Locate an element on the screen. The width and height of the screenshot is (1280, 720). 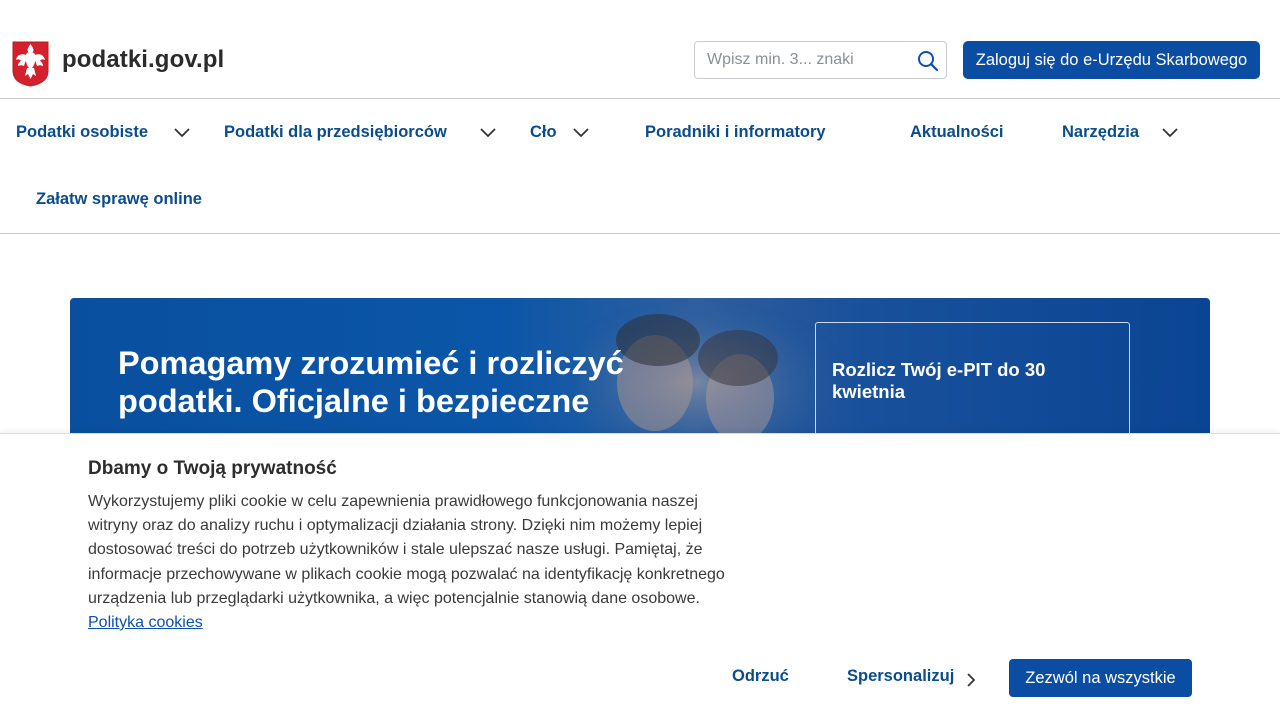
polish-eagle-logo-icon is located at coordinates (30, 64).